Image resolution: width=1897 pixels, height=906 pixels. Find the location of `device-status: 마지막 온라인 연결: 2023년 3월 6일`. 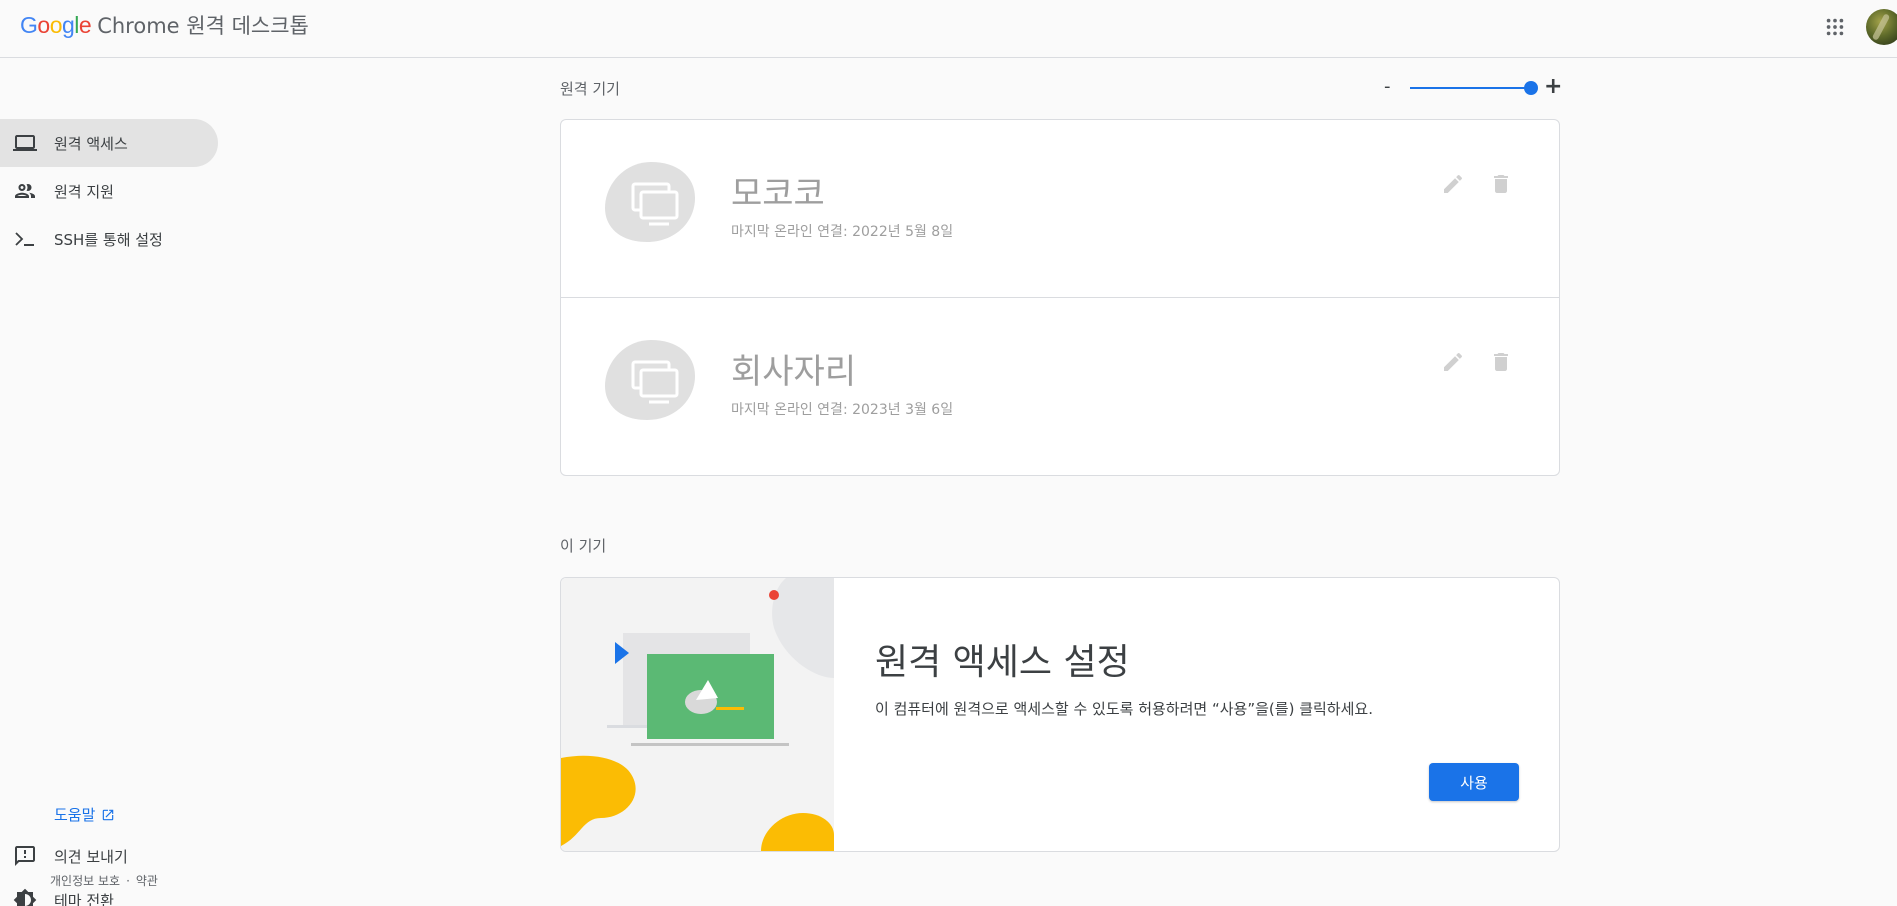

device-status: 마지막 온라인 연결: 2023년 3월 6일 is located at coordinates (842, 410).